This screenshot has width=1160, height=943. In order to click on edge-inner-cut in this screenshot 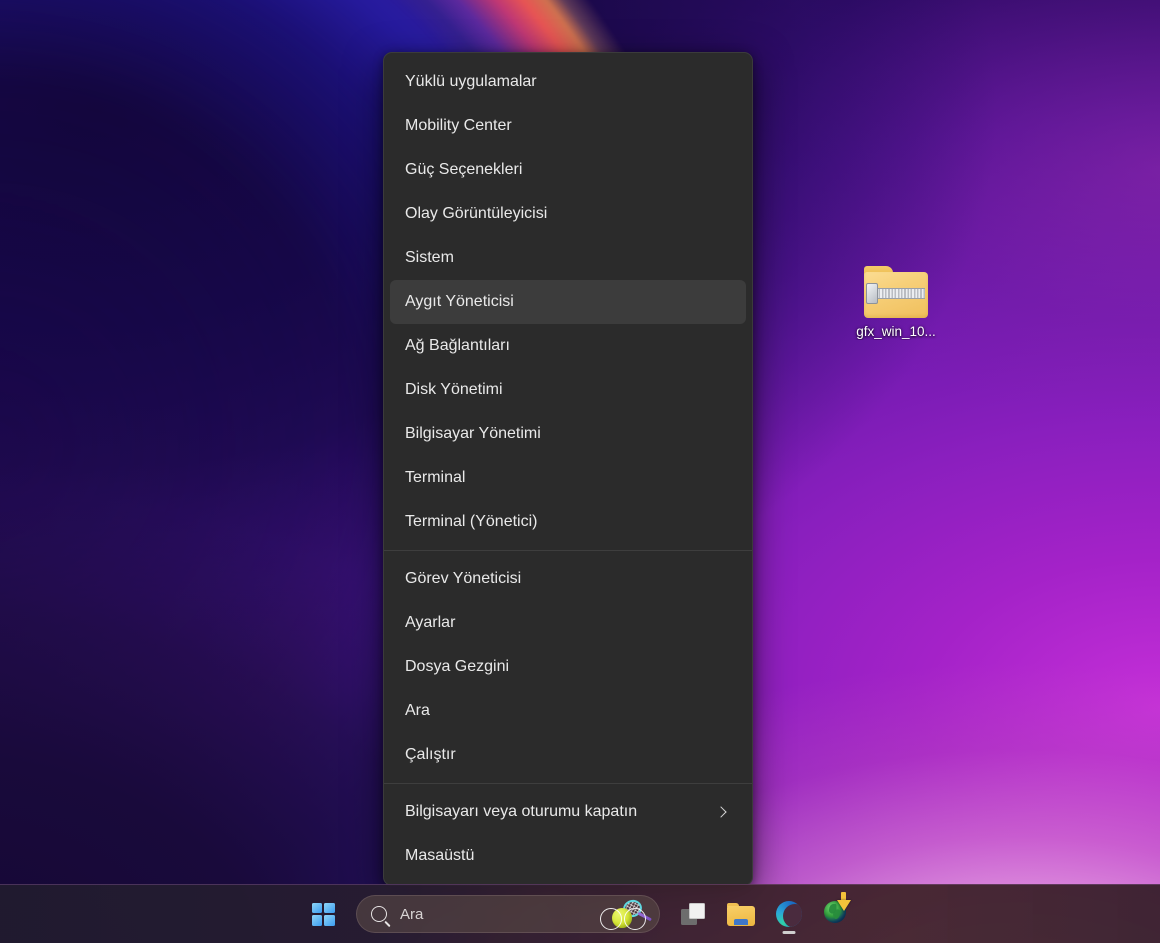, I will do `click(792, 915)`.